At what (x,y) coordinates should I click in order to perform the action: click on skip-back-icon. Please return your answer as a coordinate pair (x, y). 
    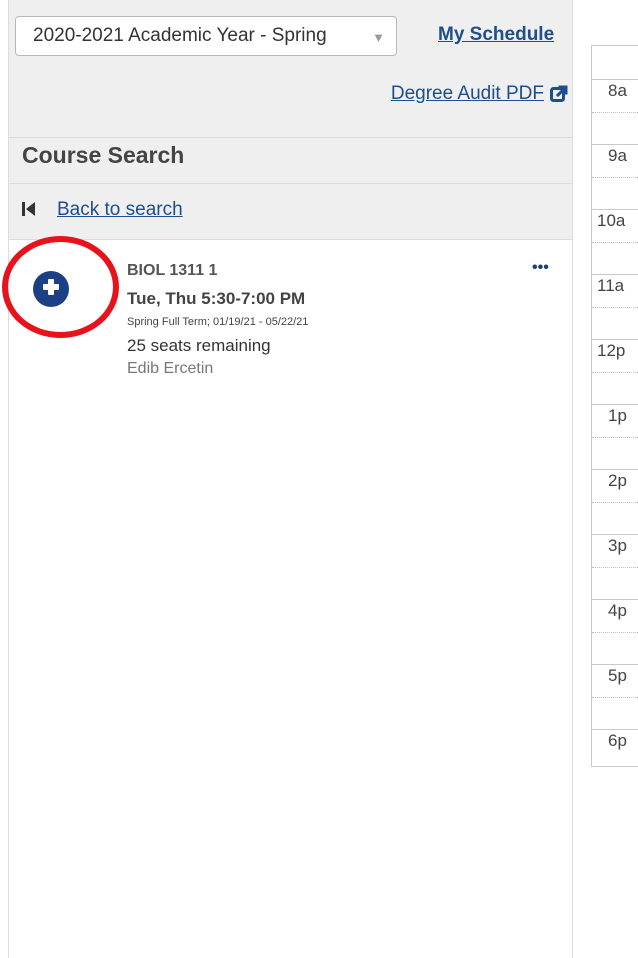
    Looking at the image, I should click on (29, 211).